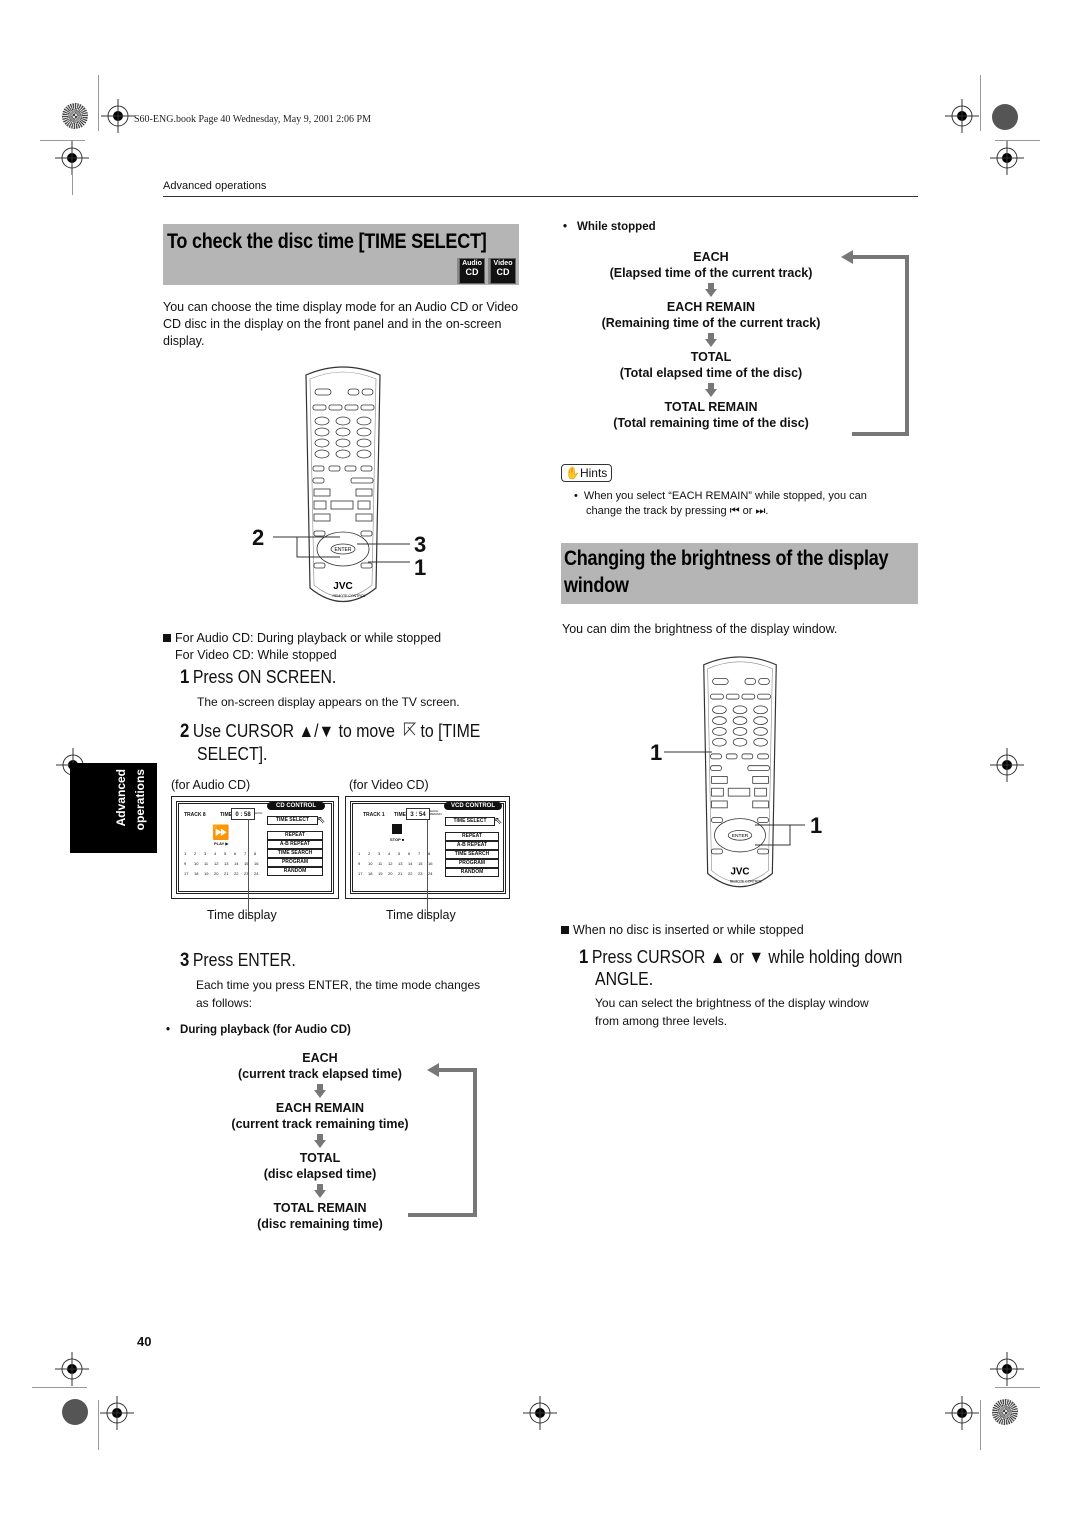 The image size is (1080, 1528). Describe the element at coordinates (389, 785) in the screenshot. I see `osd-video-caption: (for Video CD)` at that location.